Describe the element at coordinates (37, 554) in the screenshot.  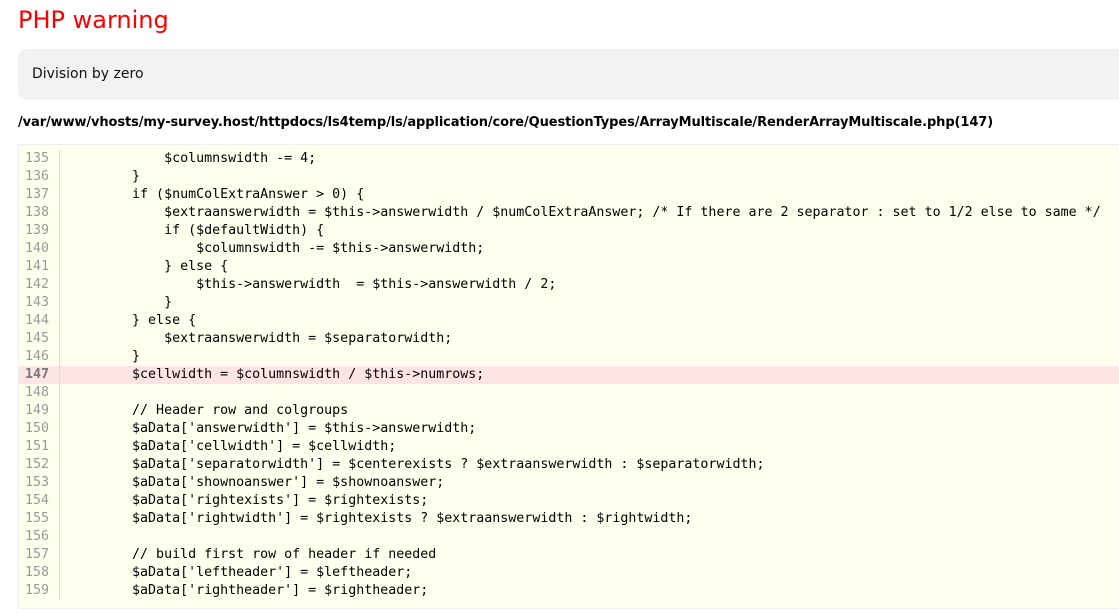
I see `line-number: 157` at that location.